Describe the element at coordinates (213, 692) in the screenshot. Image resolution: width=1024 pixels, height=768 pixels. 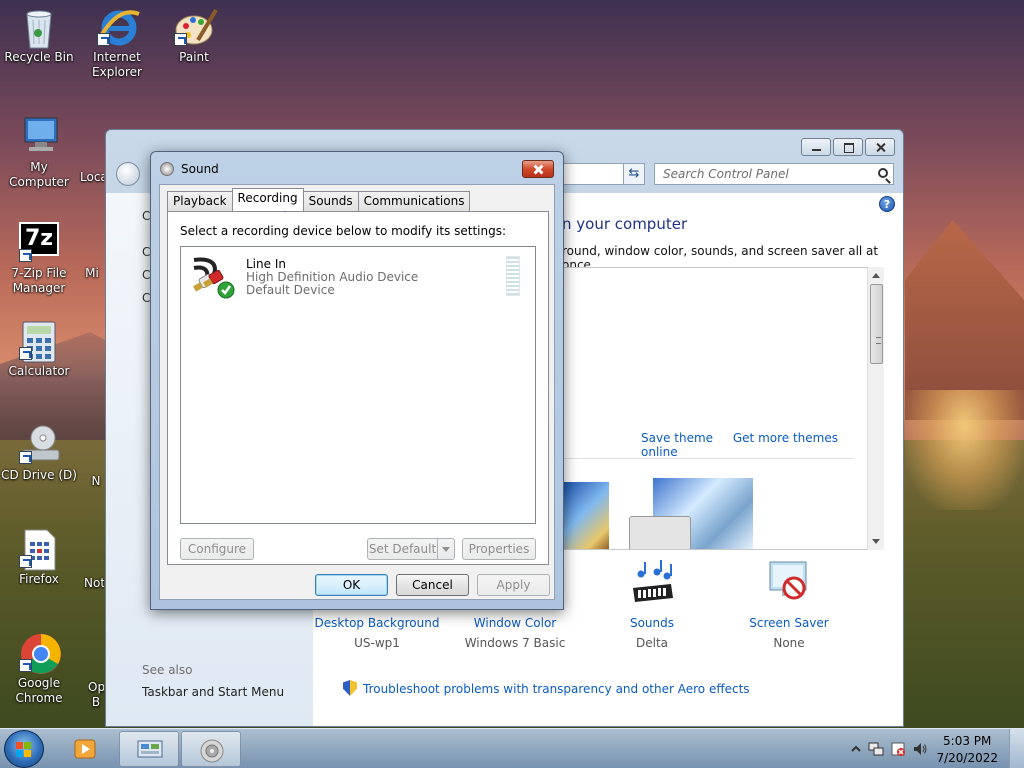
I see `taskbar-start-menu-link: Taskbar and Start Menu` at that location.